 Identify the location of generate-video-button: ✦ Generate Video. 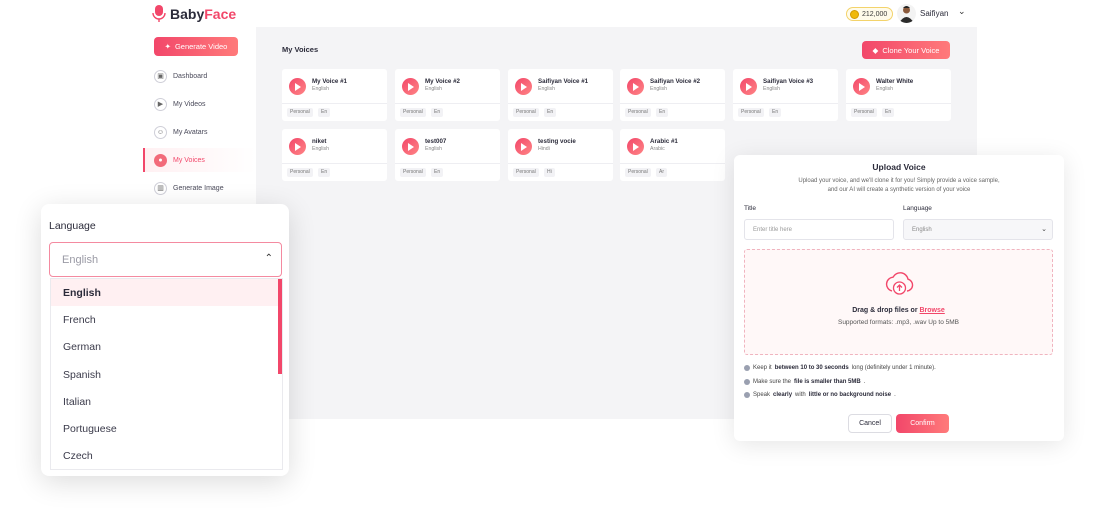
(196, 46).